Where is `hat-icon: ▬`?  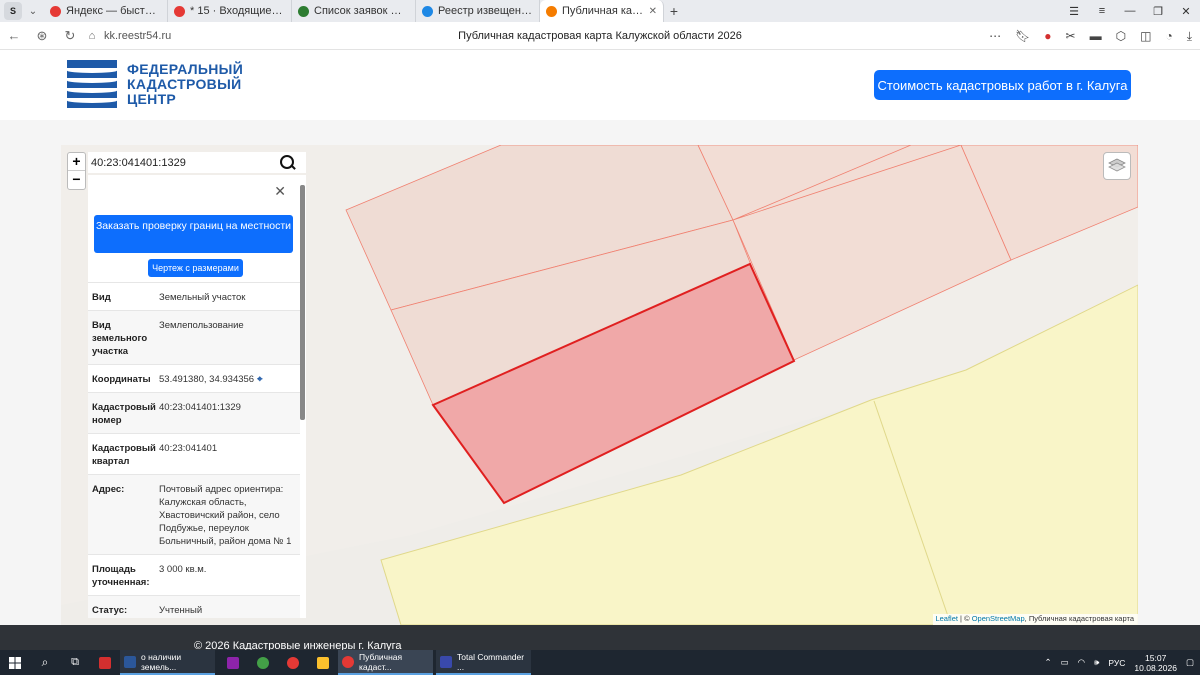 hat-icon: ▬ is located at coordinates (1096, 36).